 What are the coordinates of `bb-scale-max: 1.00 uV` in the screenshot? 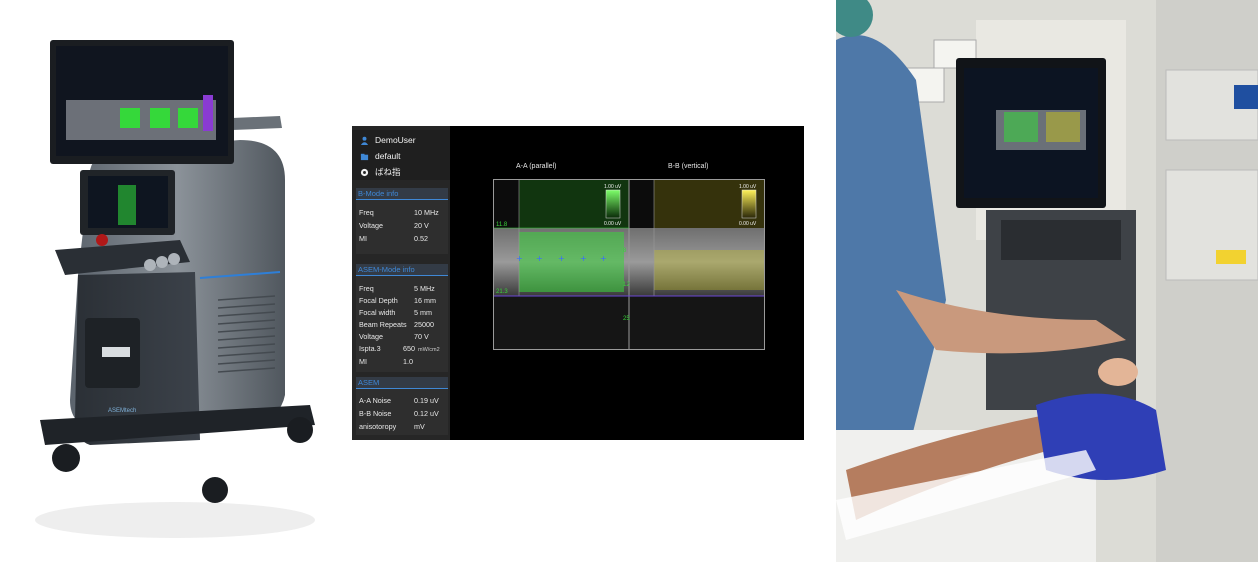 It's located at (748, 187).